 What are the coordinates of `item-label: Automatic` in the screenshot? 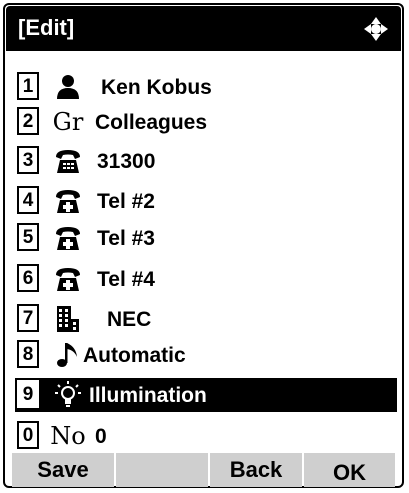 It's located at (134, 355).